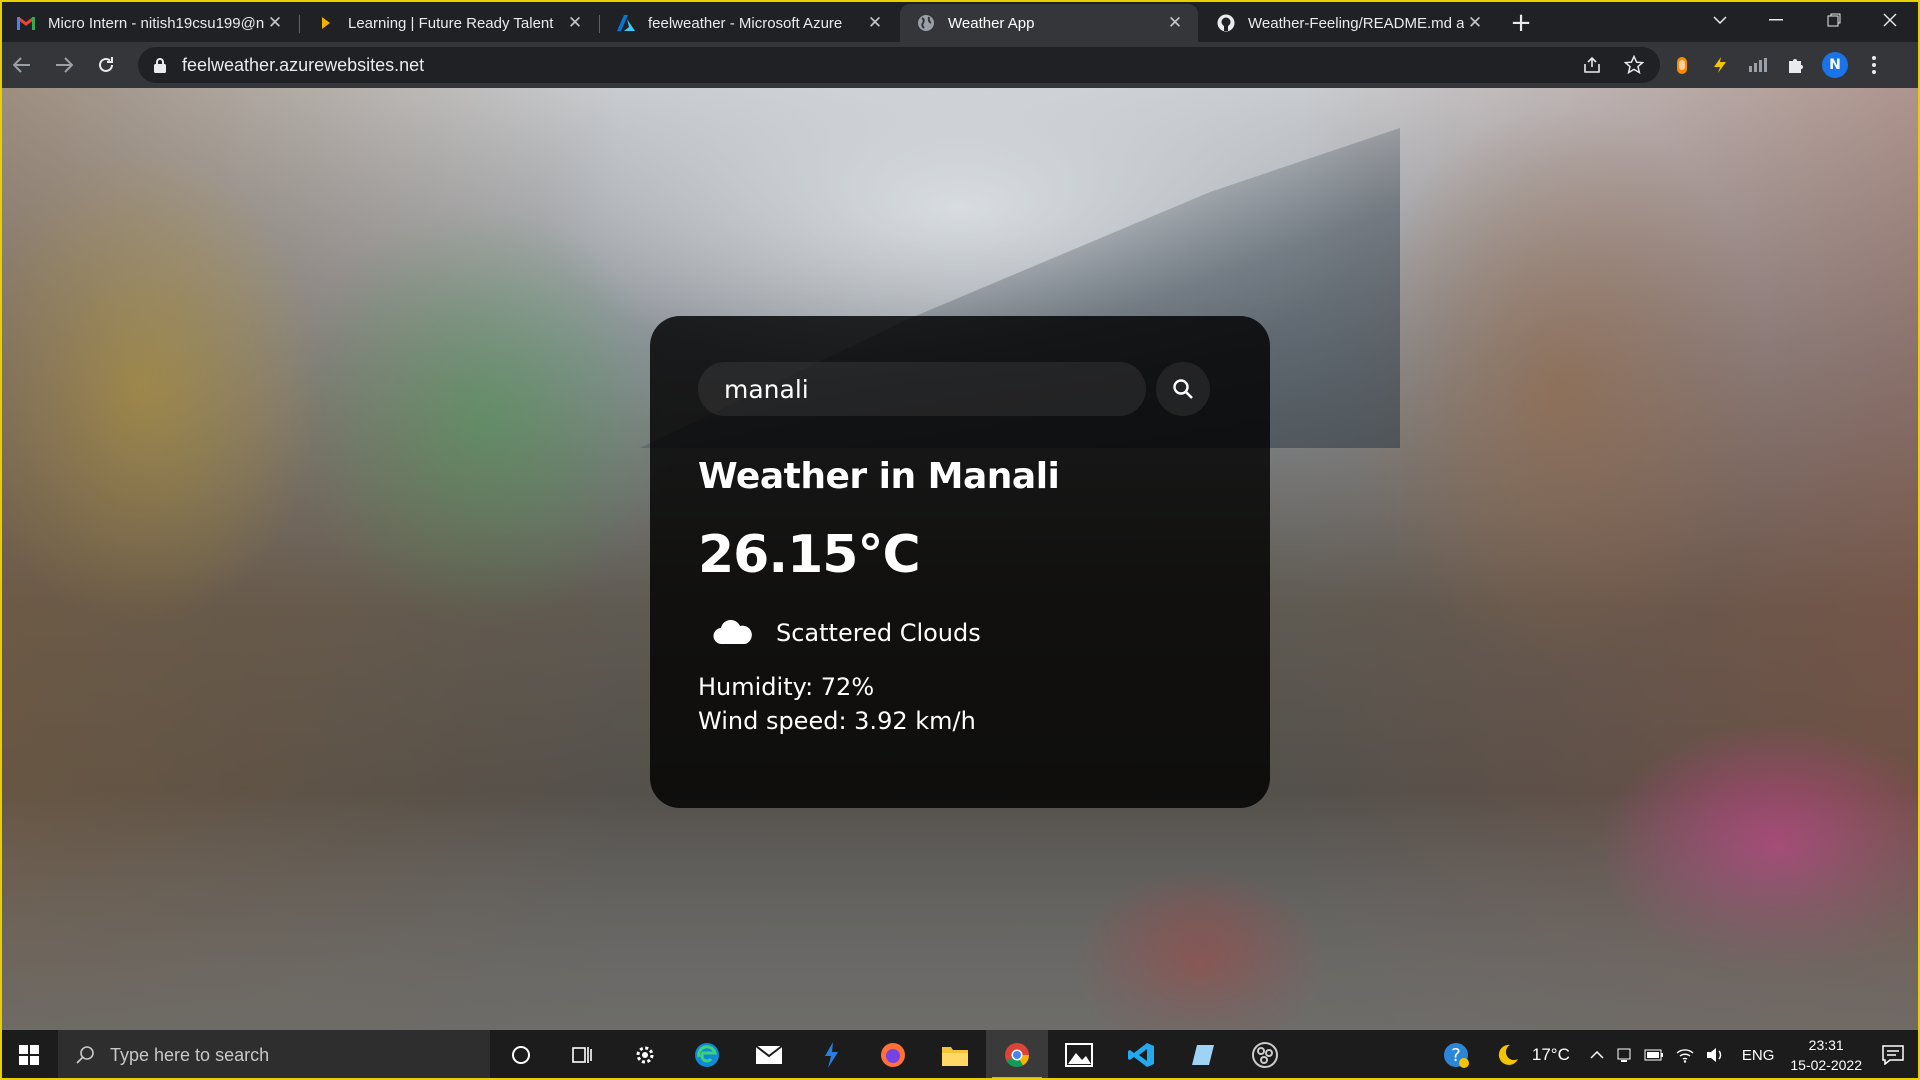 This screenshot has width=1920, height=1080. What do you see at coordinates (878, 633) in the screenshot?
I see `weather-description: Scattered Clouds` at bounding box center [878, 633].